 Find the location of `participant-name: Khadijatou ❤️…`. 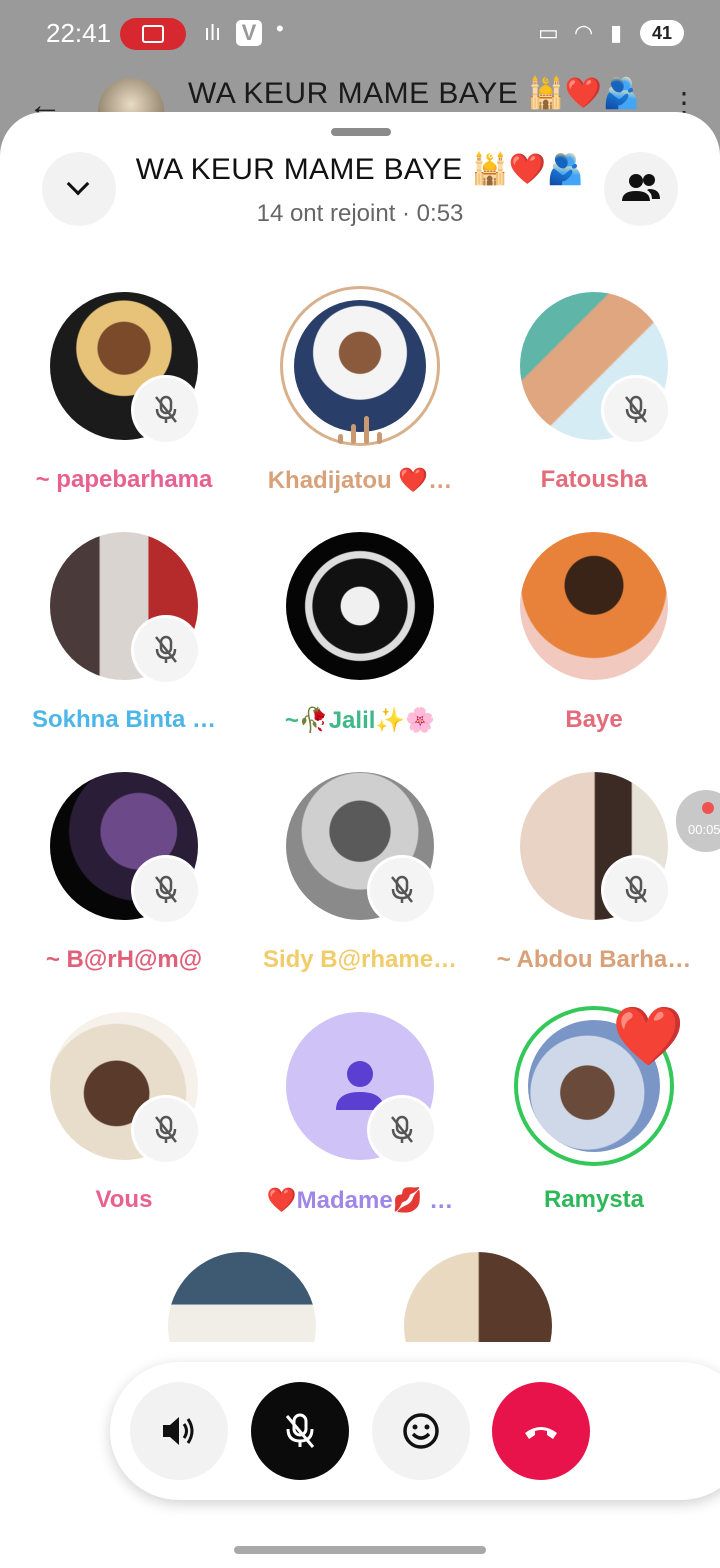

participant-name: Khadijatou ❤️… is located at coordinates (360, 480).